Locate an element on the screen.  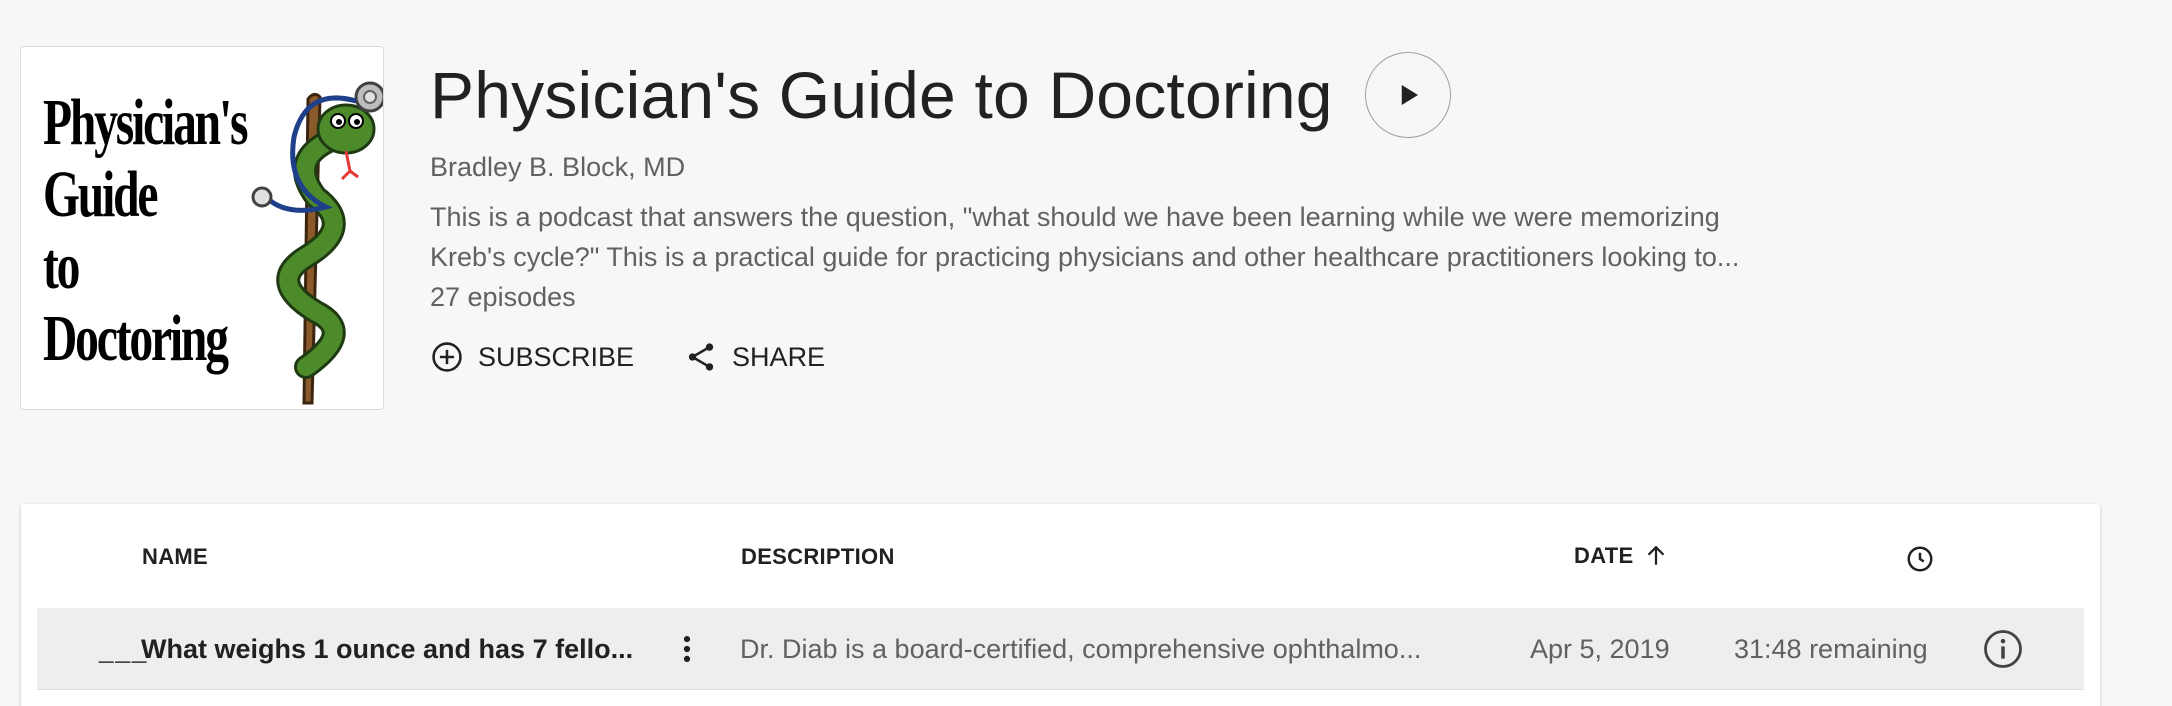
episode-count: 27 episodes is located at coordinates (503, 297).